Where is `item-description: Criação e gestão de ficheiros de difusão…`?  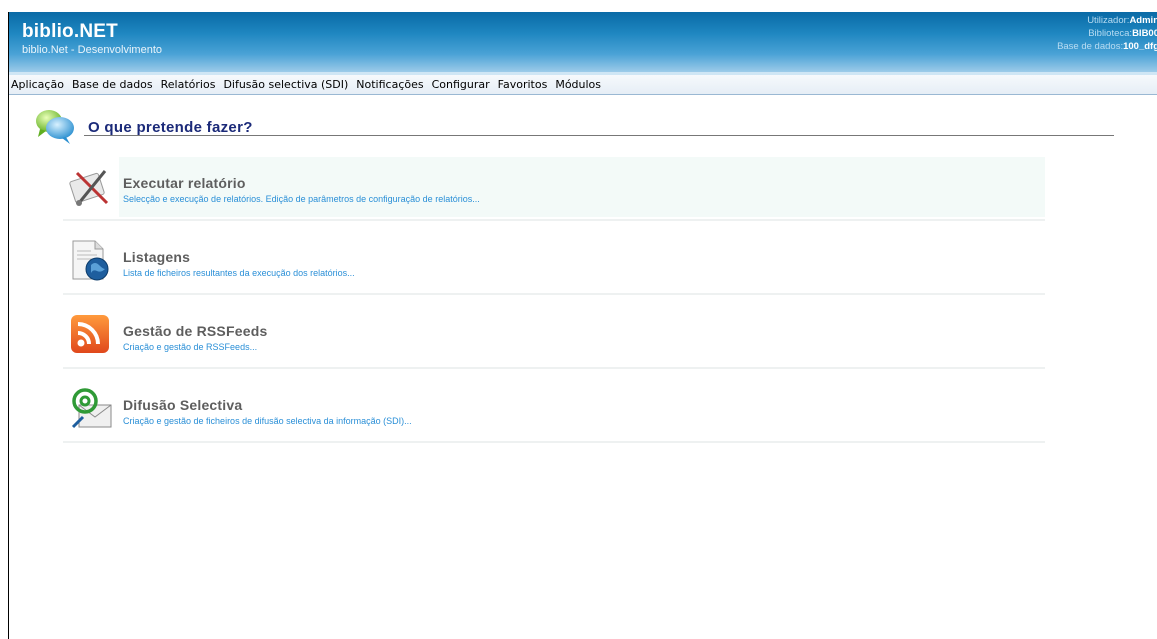
item-description: Criação e gestão de ficheiros de difusão… is located at coordinates (267, 421).